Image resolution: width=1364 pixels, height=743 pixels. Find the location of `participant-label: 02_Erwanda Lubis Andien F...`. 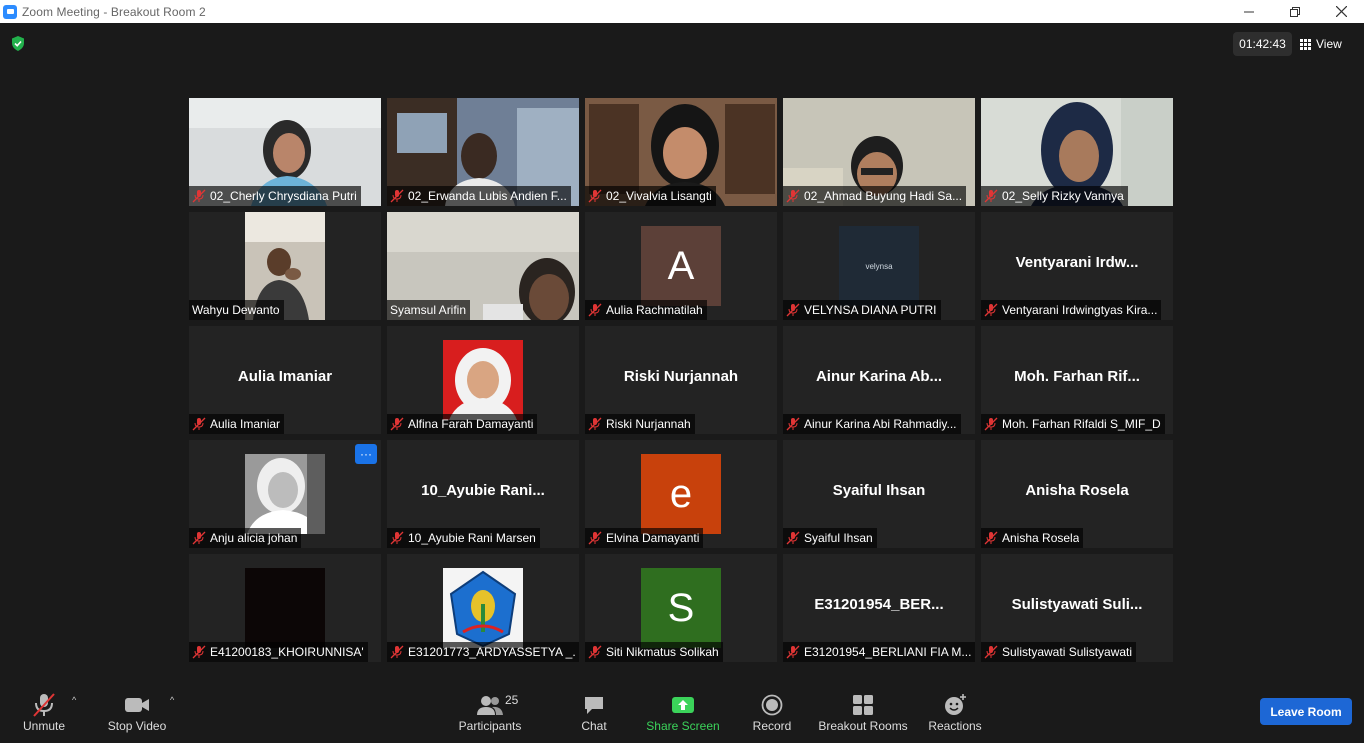

participant-label: 02_Erwanda Lubis Andien F... is located at coordinates (479, 196).